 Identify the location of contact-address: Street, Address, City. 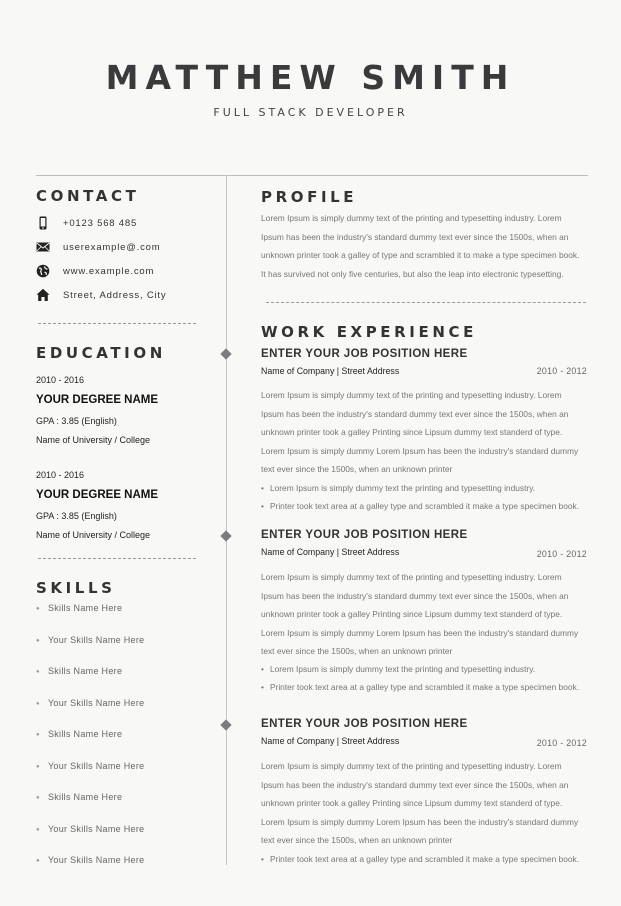
(101, 295).